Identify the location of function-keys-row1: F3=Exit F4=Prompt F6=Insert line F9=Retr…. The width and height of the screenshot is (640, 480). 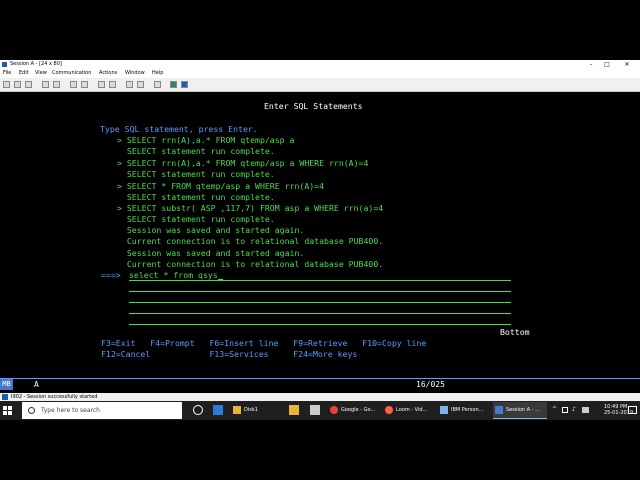
(264, 343).